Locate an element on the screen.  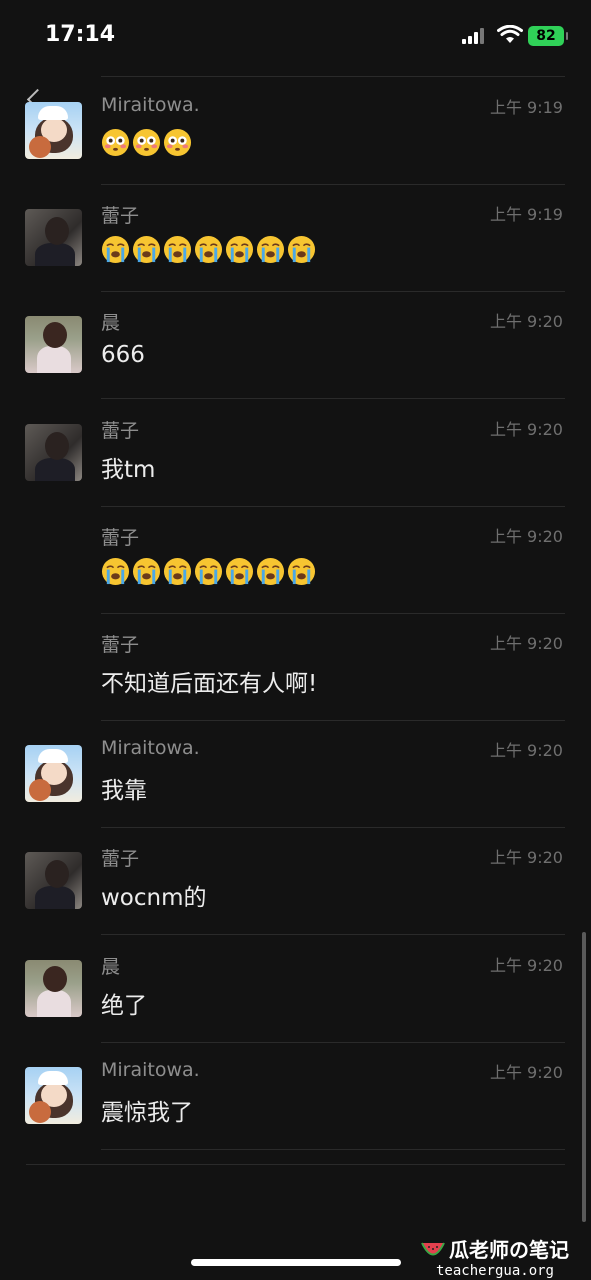
message-text: 我tm is located at coordinates (128, 469).